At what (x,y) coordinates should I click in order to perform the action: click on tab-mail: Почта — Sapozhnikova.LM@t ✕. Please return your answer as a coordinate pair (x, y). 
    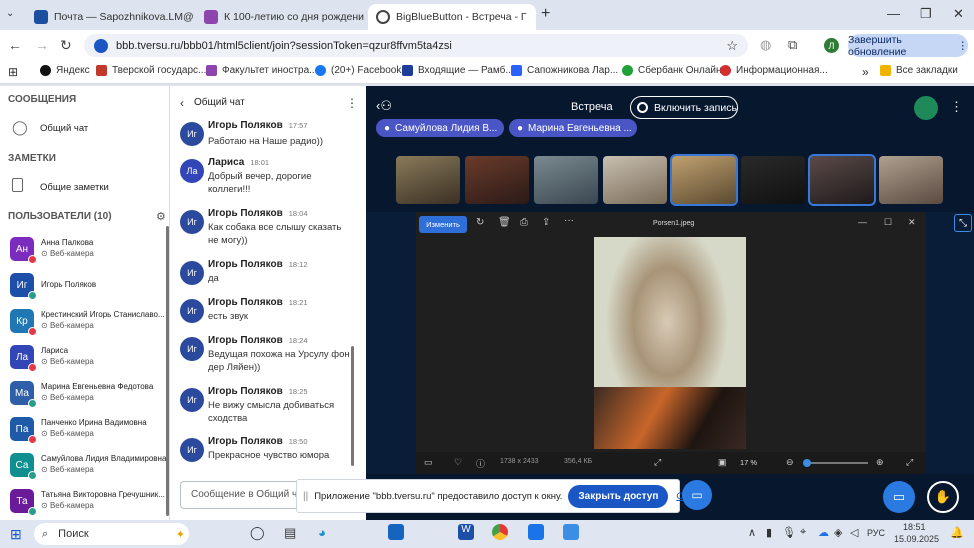
    Looking at the image, I should click on (110, 17).